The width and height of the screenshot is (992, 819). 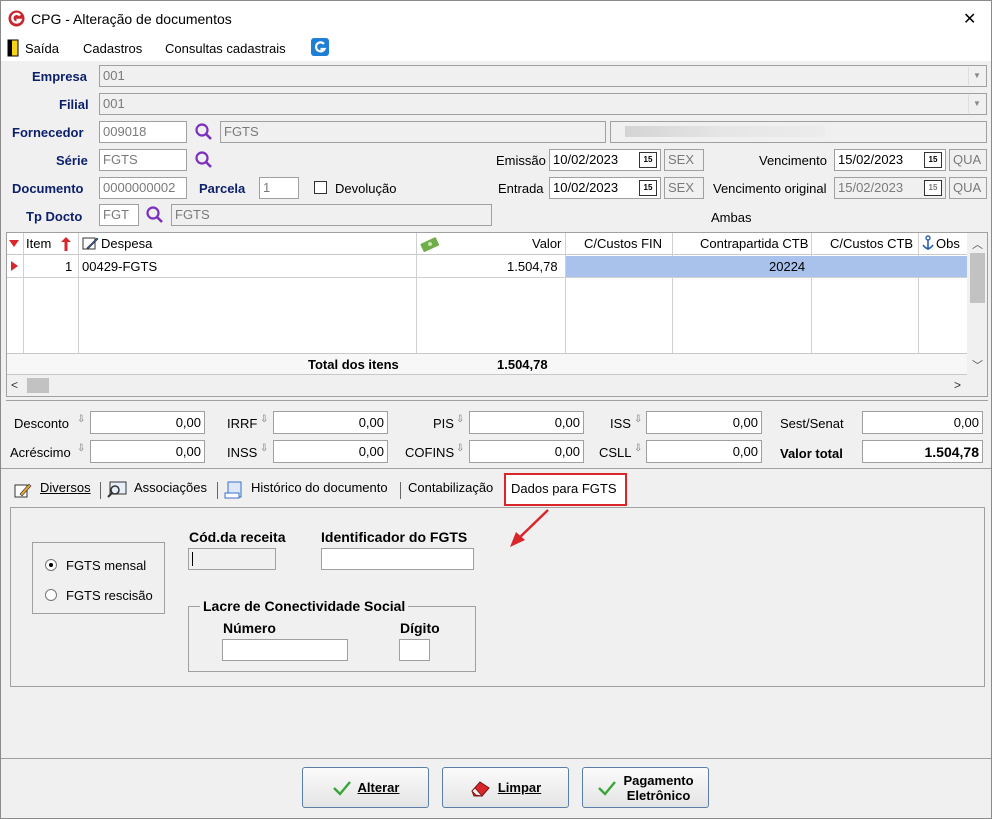 What do you see at coordinates (526, 422) in the screenshot?
I see `pis-field: 0,00` at bounding box center [526, 422].